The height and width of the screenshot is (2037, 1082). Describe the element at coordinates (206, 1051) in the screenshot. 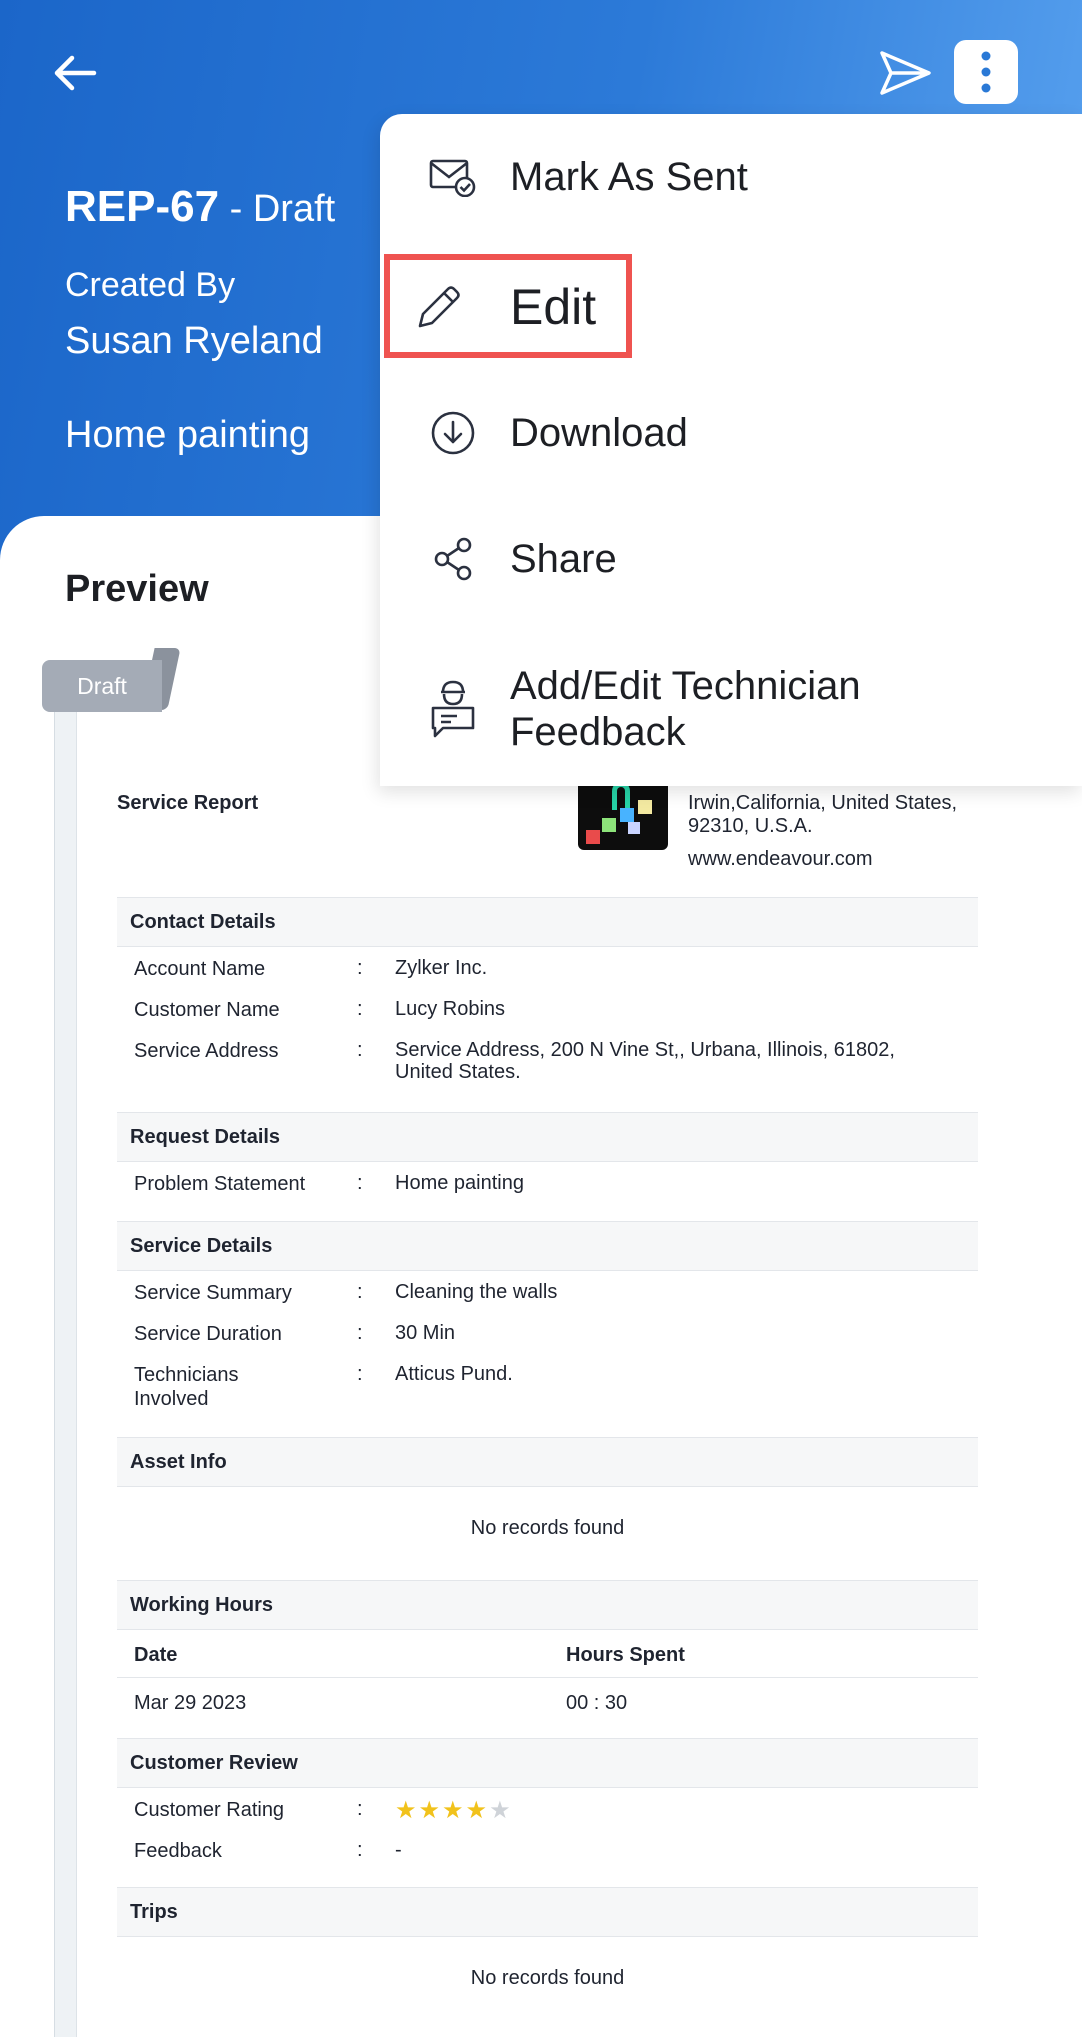

I see `detail-label: Service Address` at that location.